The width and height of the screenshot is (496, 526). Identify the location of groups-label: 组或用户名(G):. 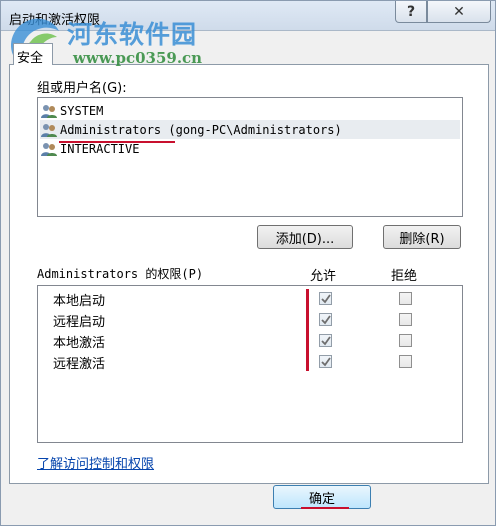
(82, 88).